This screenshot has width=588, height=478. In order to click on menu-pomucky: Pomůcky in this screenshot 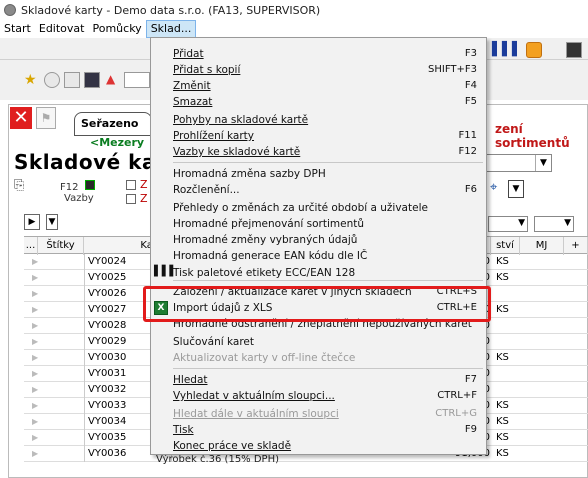, I will do `click(116, 29)`.